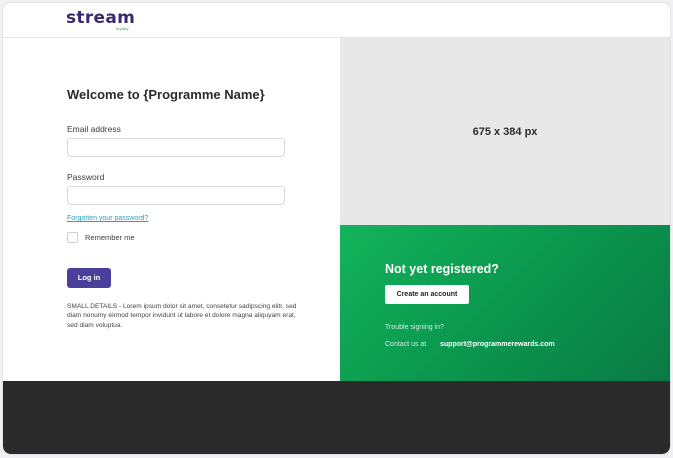  What do you see at coordinates (122, 28) in the screenshot?
I see `logo-subtext: loyalty` at bounding box center [122, 28].